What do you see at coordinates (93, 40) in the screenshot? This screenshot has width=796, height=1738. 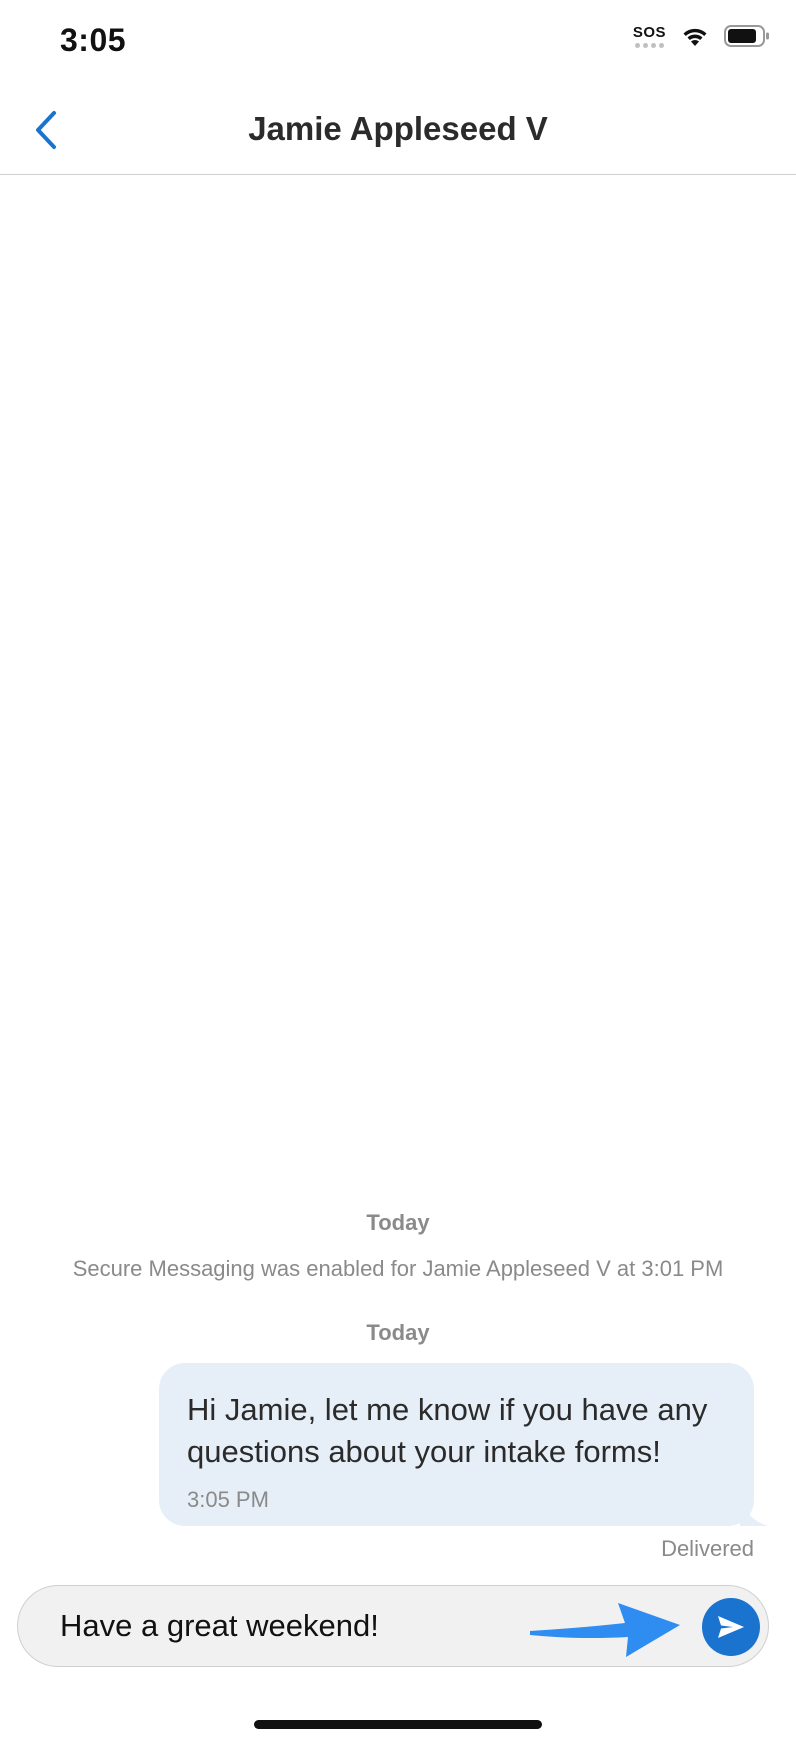 I see `status-time: 3:05` at bounding box center [93, 40].